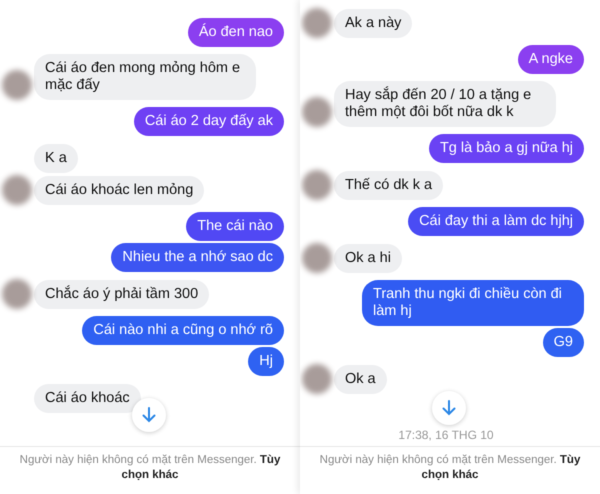  I want to click on sent-message: Tranh thu ngki đi chiều còn đi làm hj, so click(473, 303).